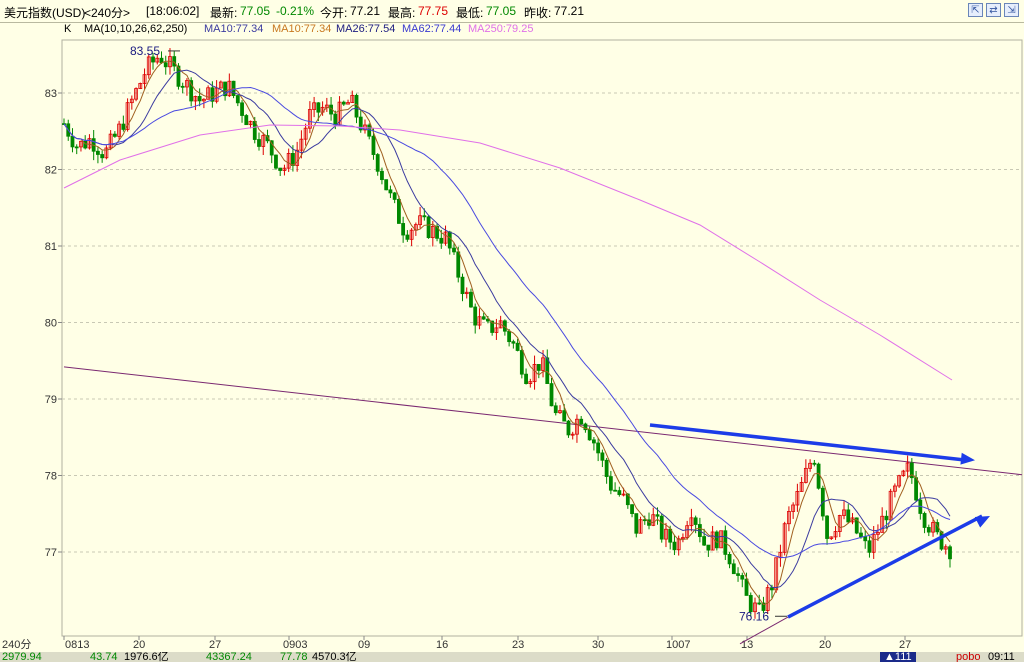 The image size is (1024, 662). Describe the element at coordinates (982, 522) in the screenshot. I see `trendline-arrowhead` at that location.